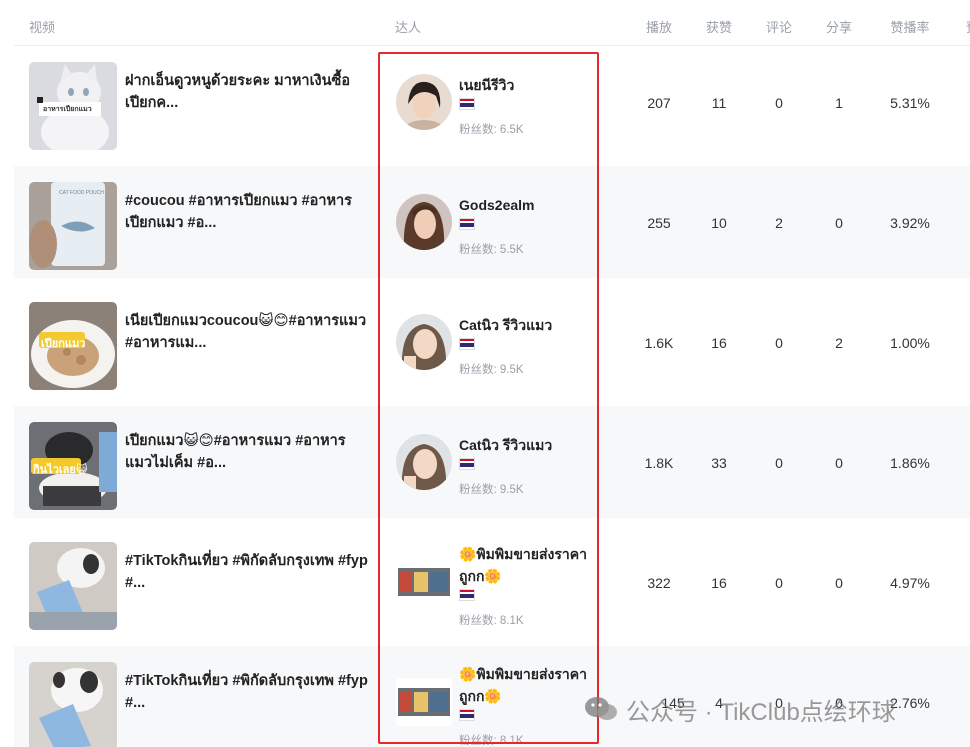 This screenshot has width=970, height=747. I want to click on like-rate-value: 5.31%, so click(910, 103).